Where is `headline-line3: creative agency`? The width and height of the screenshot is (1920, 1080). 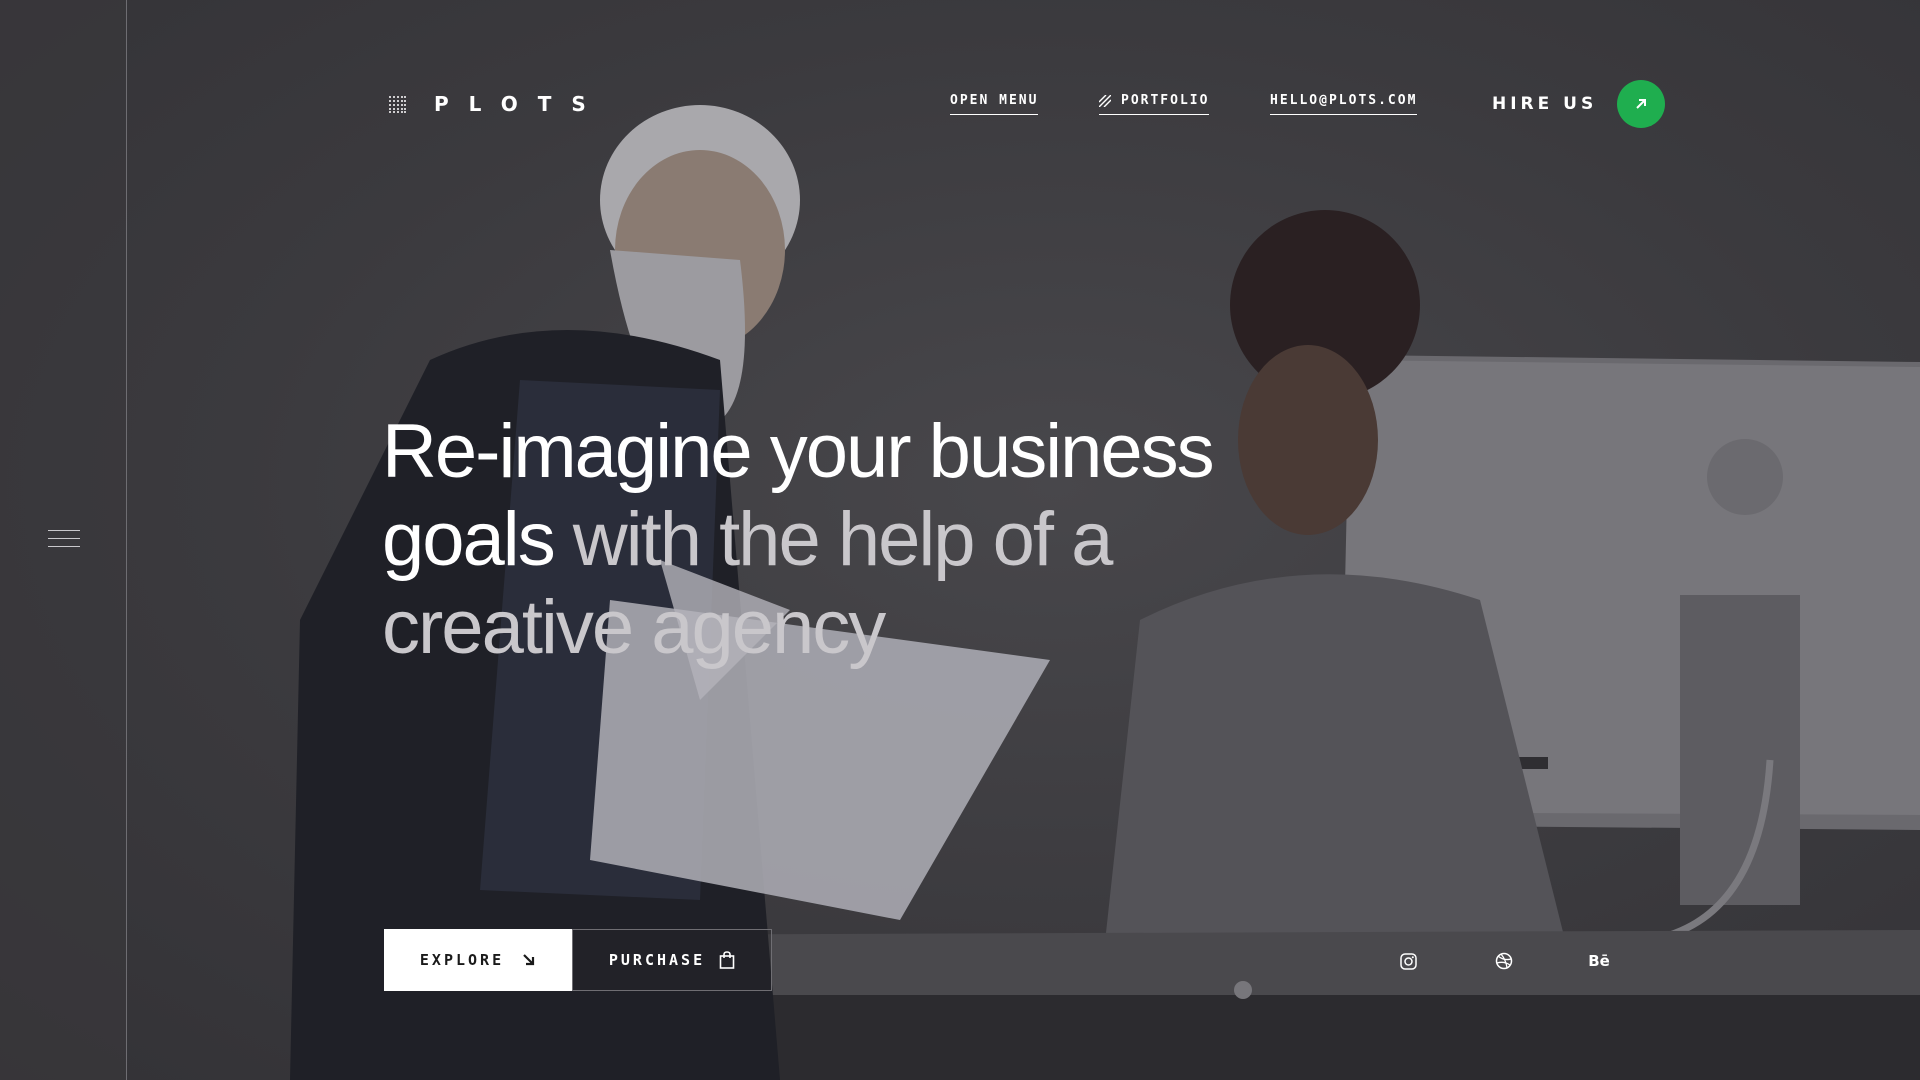
headline-line3: creative agency is located at coordinates (634, 627).